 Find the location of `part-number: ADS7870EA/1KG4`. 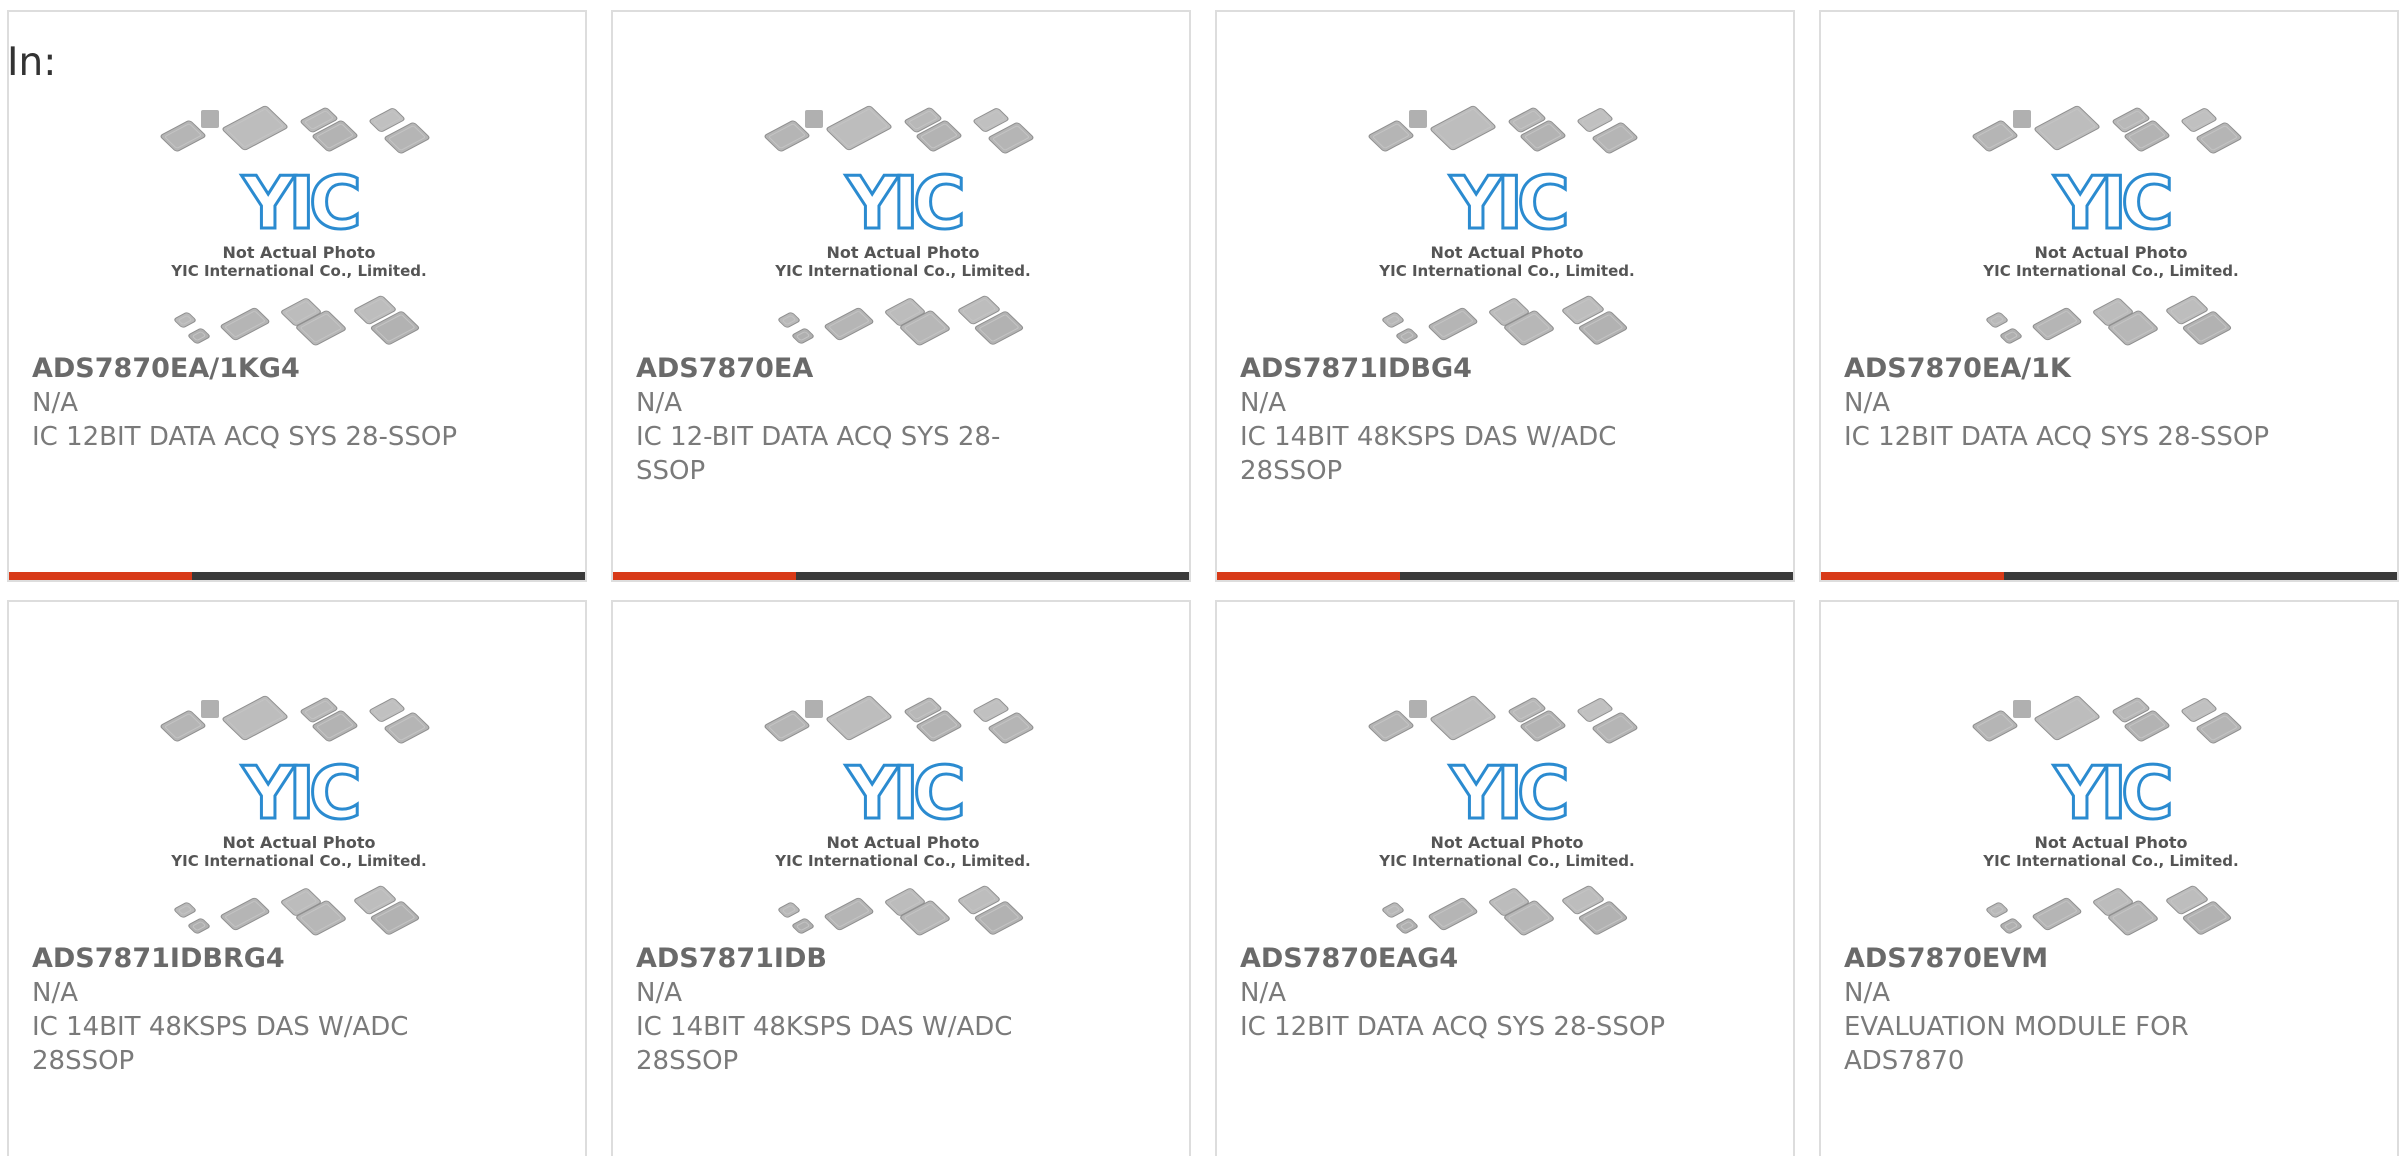

part-number: ADS7870EA/1KG4 is located at coordinates (247, 369).